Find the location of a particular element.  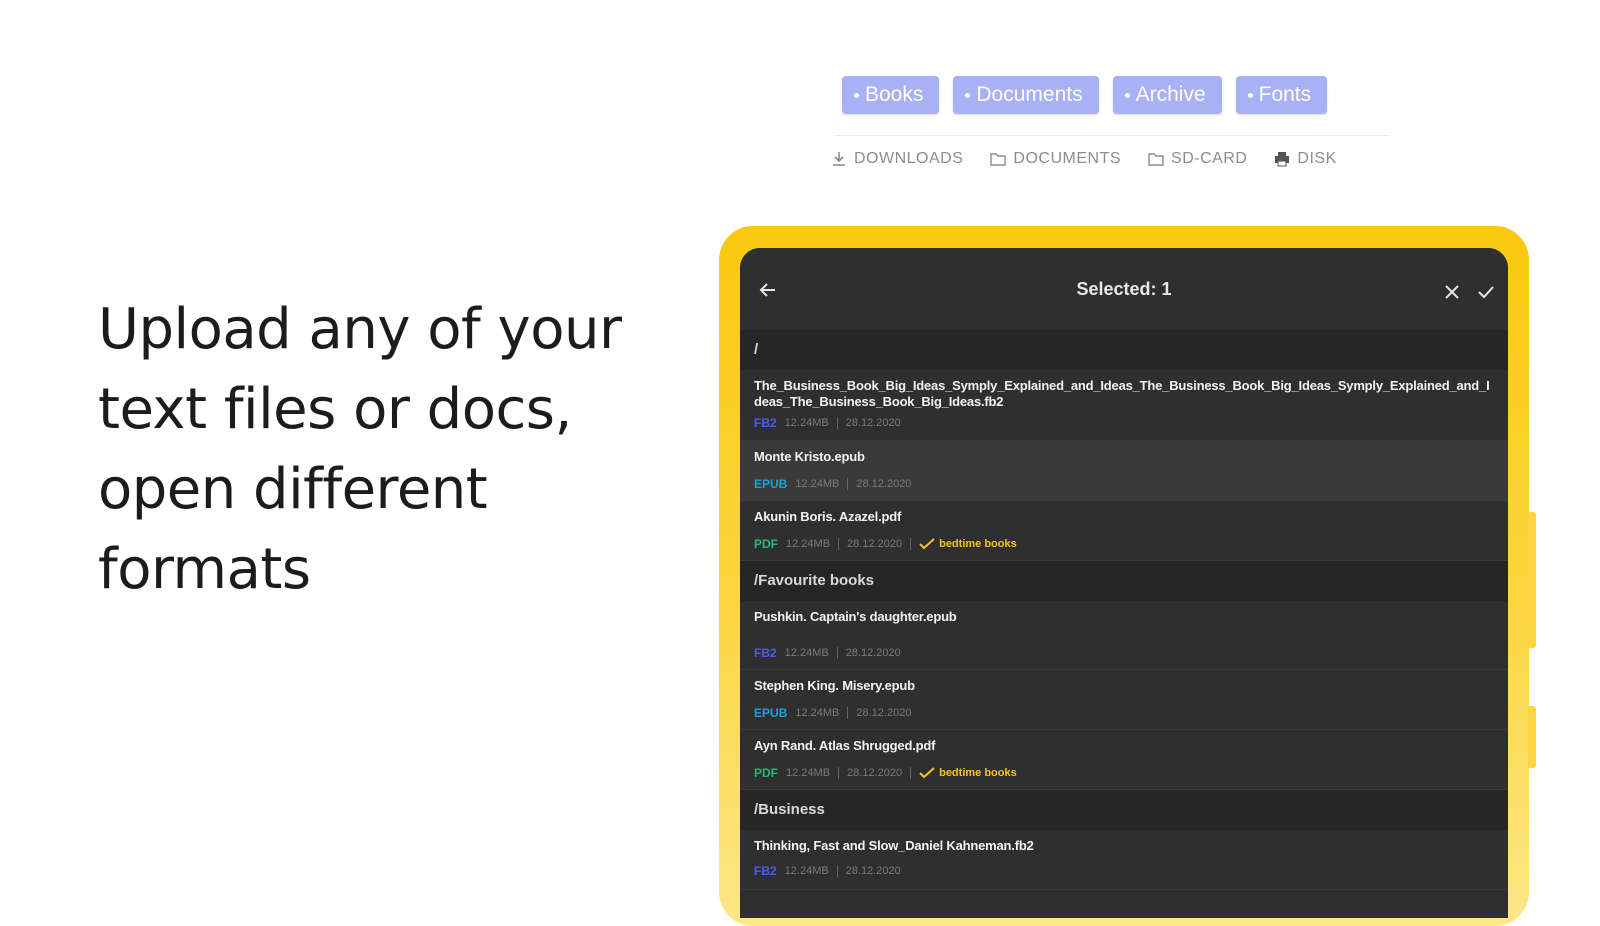

category-chips: Books Documents Archive Fonts is located at coordinates (1085, 95).